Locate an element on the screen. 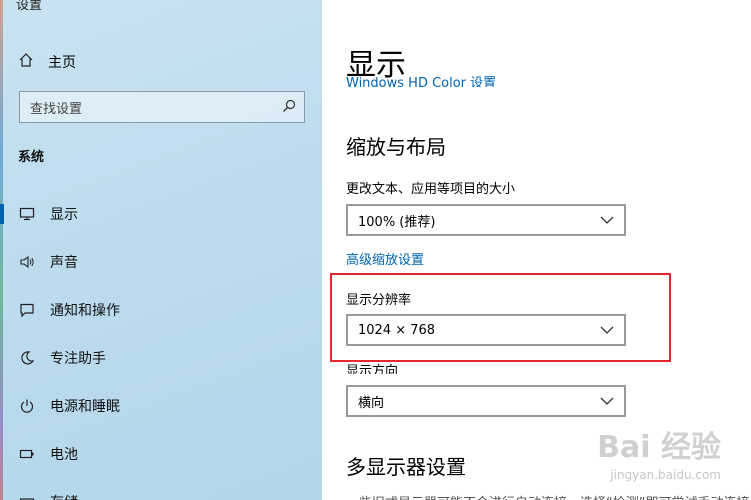 The width and height of the screenshot is (751, 500). watermark-brand: Bai 经验 is located at coordinates (659, 447).